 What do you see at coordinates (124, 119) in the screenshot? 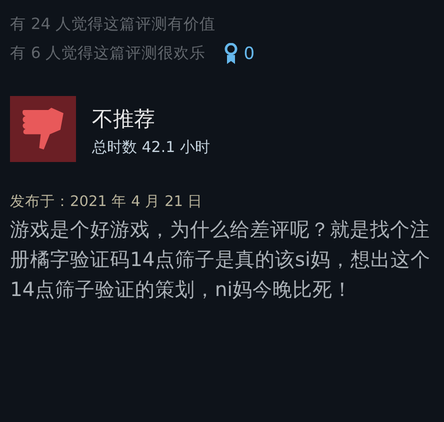
I see `verdict-title: 不推荐` at bounding box center [124, 119].